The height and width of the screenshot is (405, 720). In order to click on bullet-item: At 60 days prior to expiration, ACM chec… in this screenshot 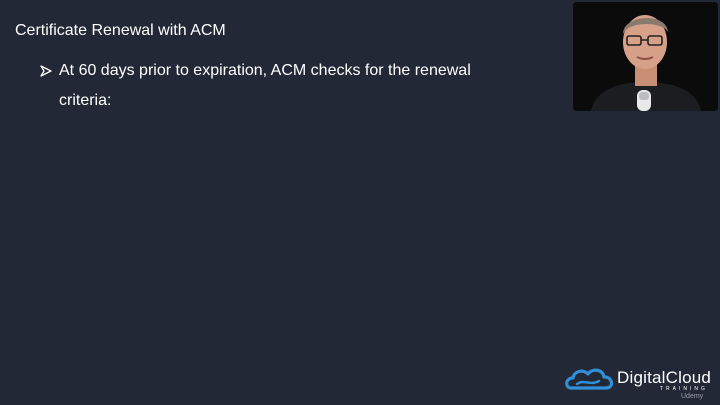, I will do `click(275, 86)`.